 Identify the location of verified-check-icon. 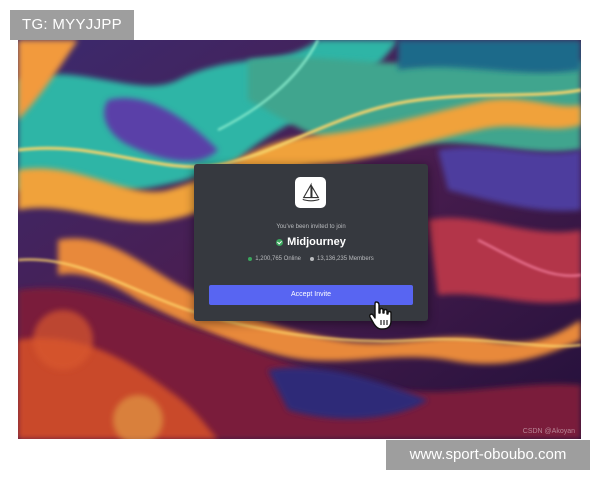
(280, 242).